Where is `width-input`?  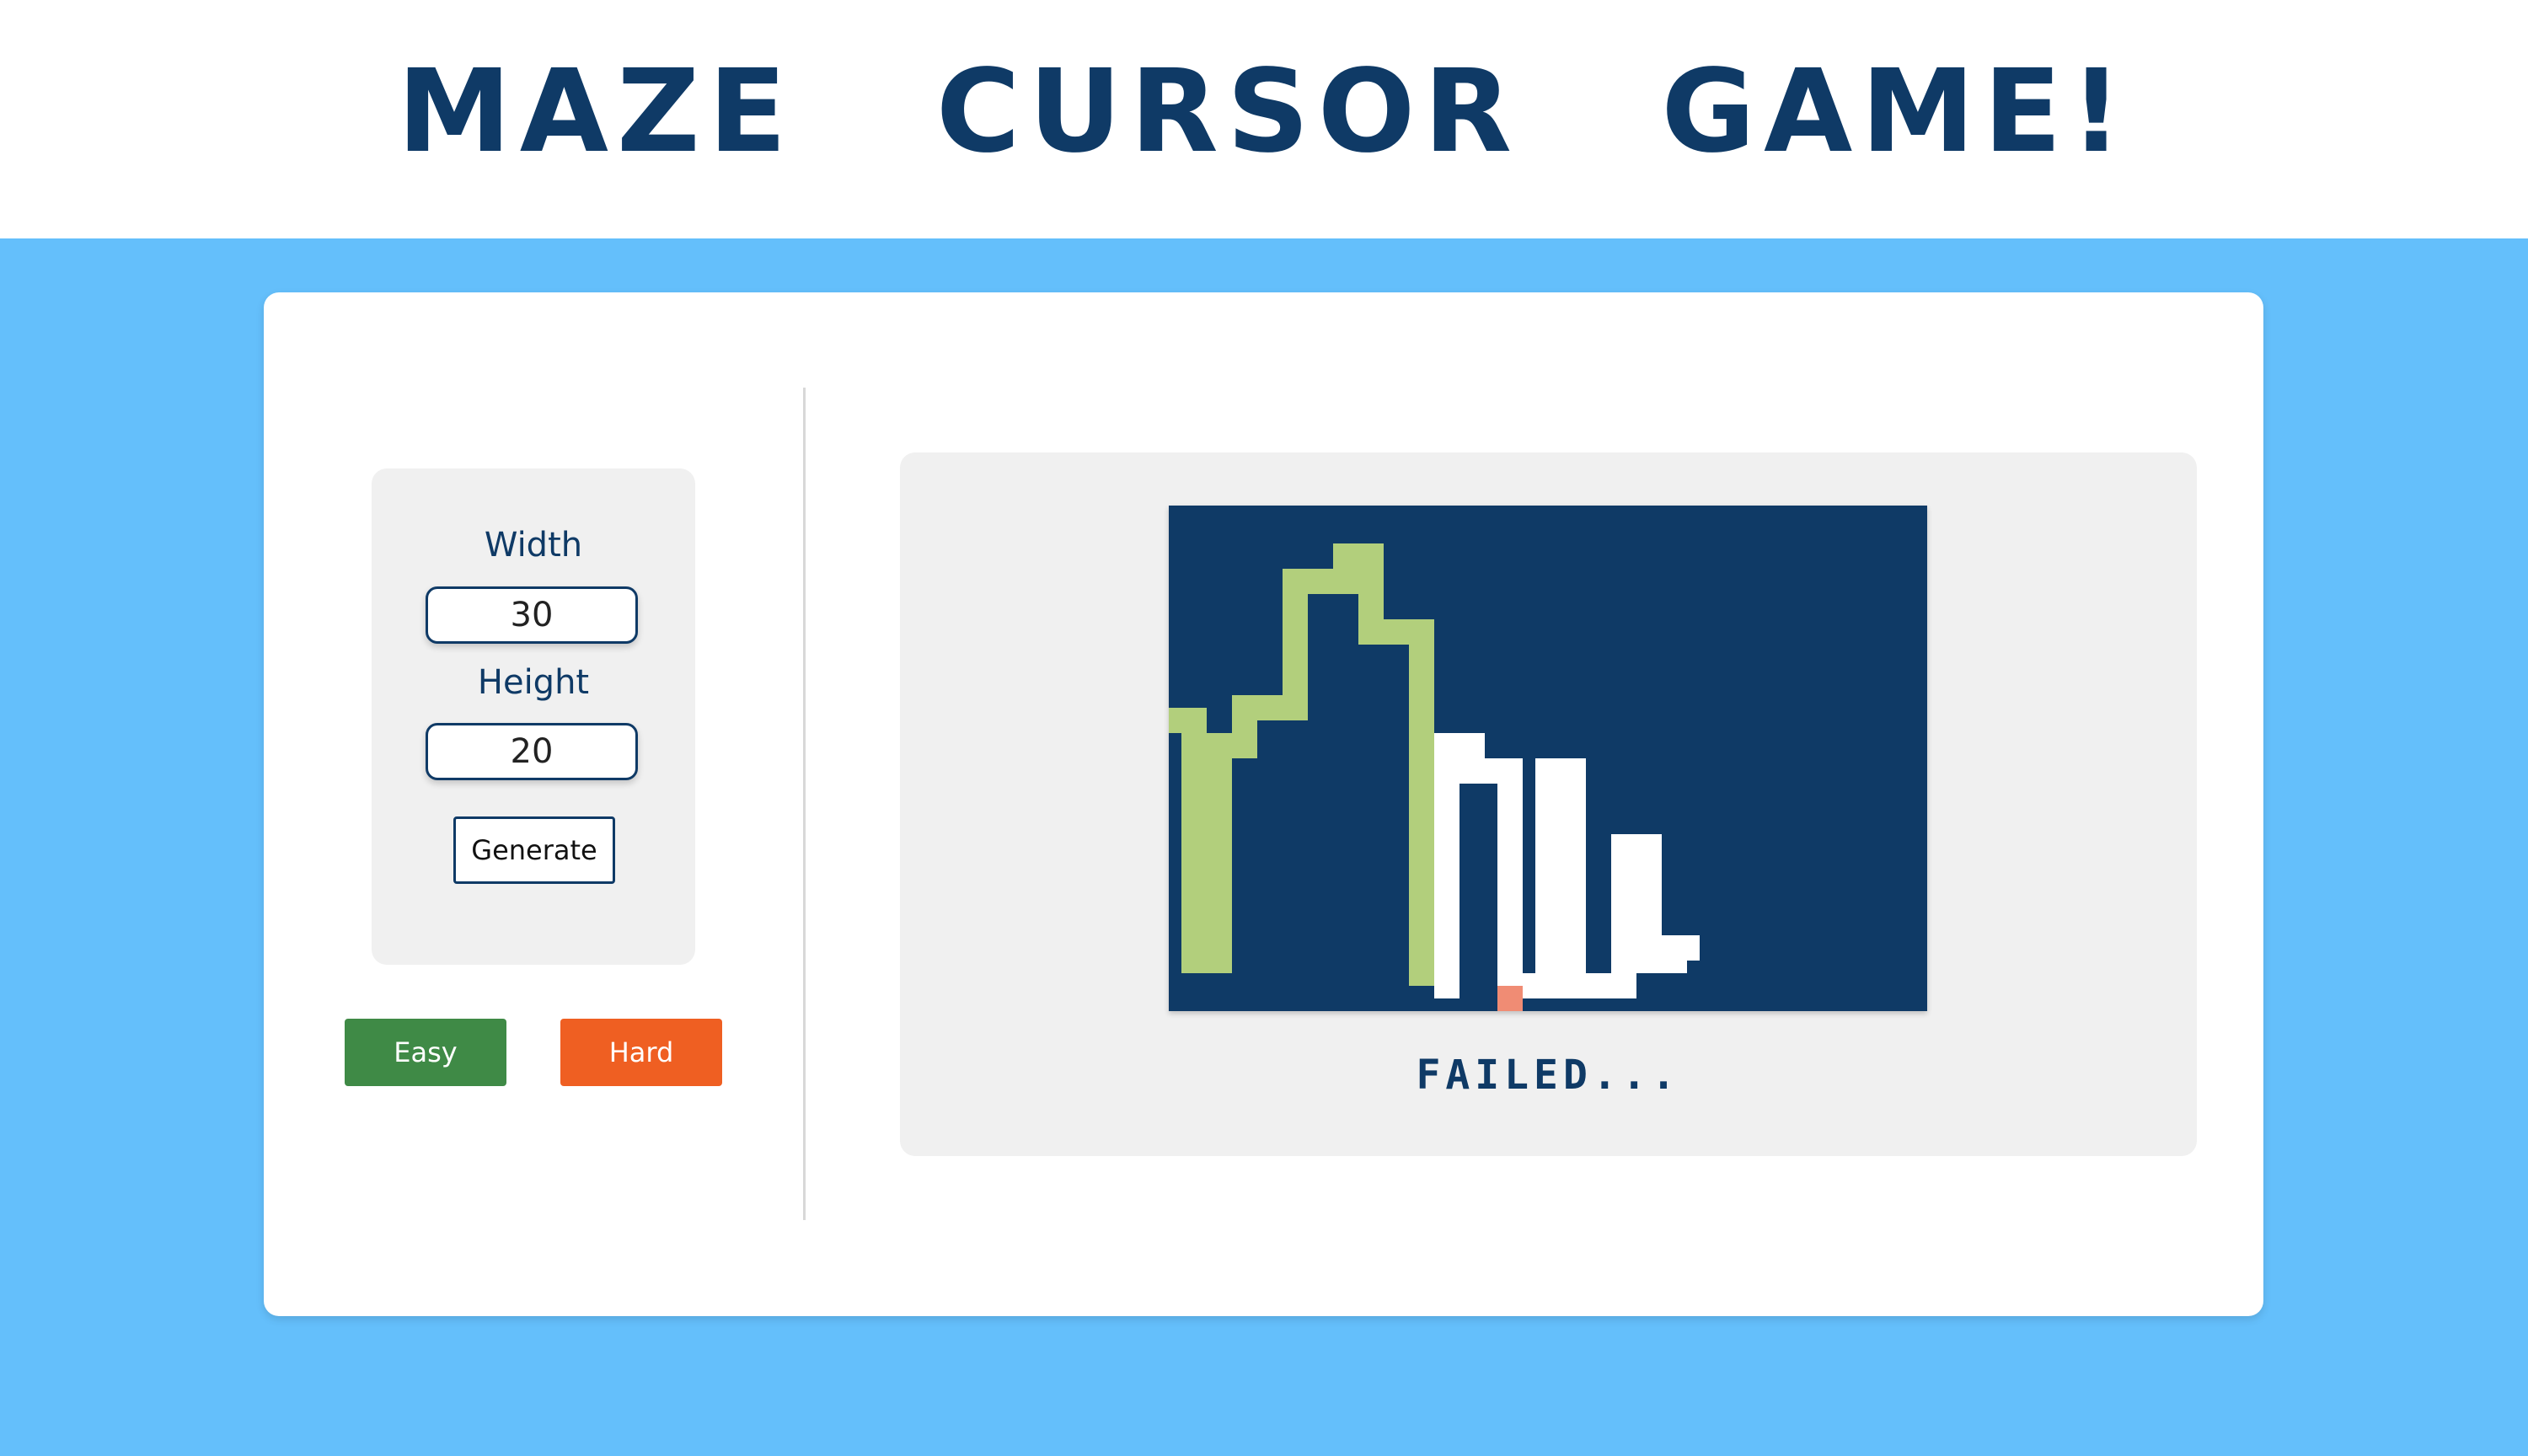 width-input is located at coordinates (532, 615).